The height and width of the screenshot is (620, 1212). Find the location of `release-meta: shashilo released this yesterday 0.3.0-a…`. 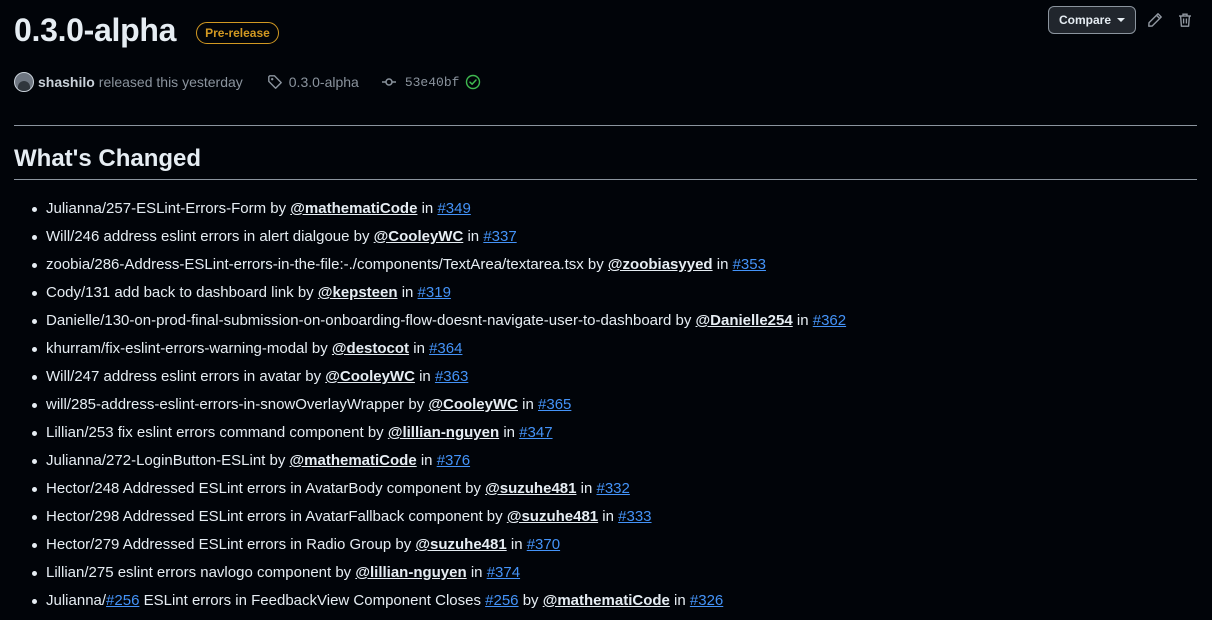

release-meta: shashilo released this yesterday 0.3.0-a… is located at coordinates (247, 82).